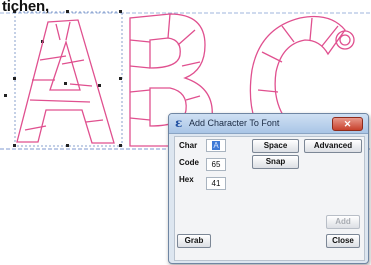  Describe the element at coordinates (216, 164) in the screenshot. I see `code-field: 65` at that location.